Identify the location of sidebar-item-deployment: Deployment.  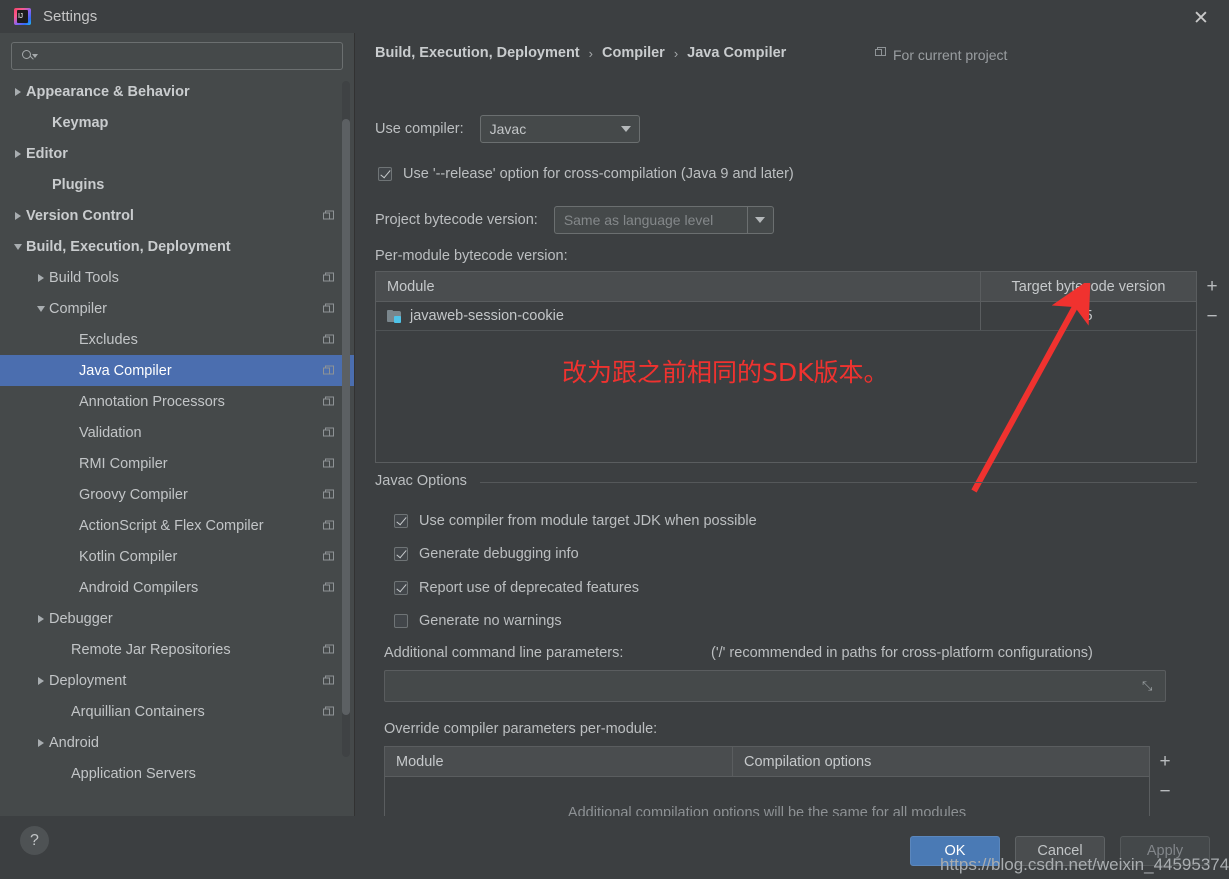
(177, 680).